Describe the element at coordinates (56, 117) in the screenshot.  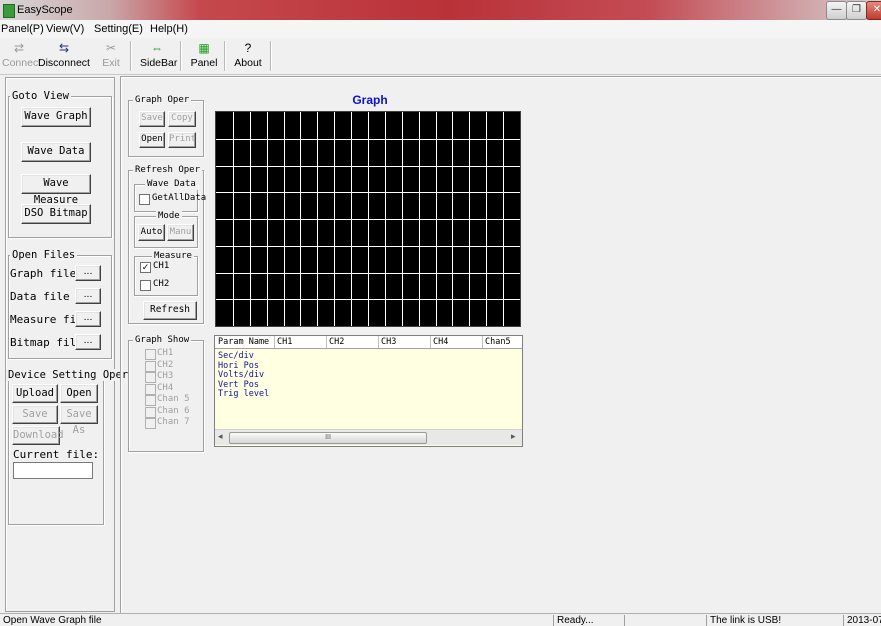
I see `wave-graph-button: Wave Graph` at that location.